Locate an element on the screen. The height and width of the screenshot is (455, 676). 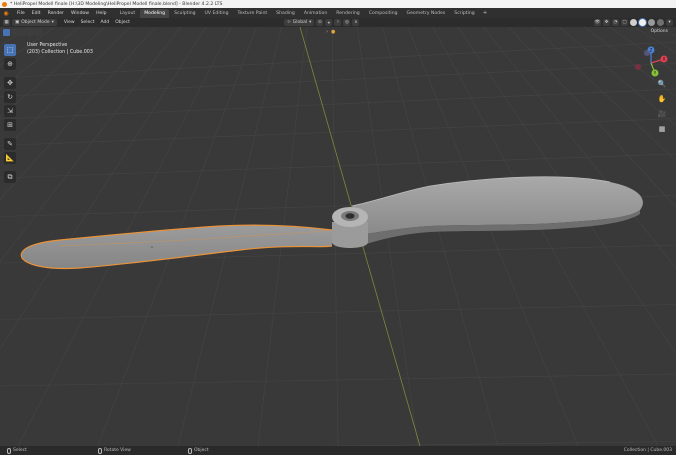
tab-animation: Animation is located at coordinates (315, 13).